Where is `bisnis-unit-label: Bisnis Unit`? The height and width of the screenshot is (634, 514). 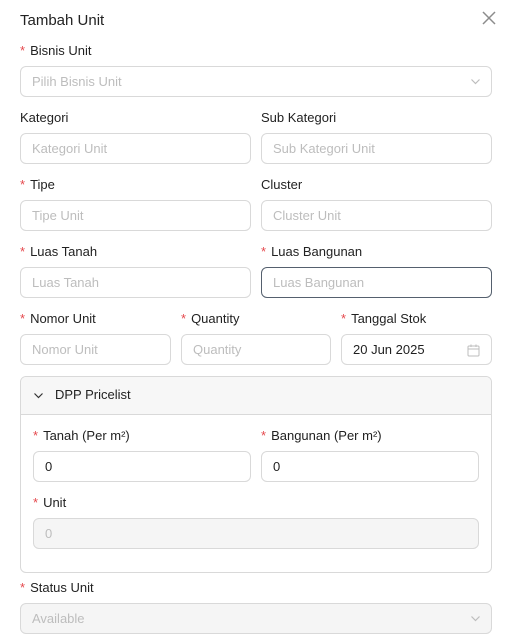
bisnis-unit-label: Bisnis Unit is located at coordinates (61, 50).